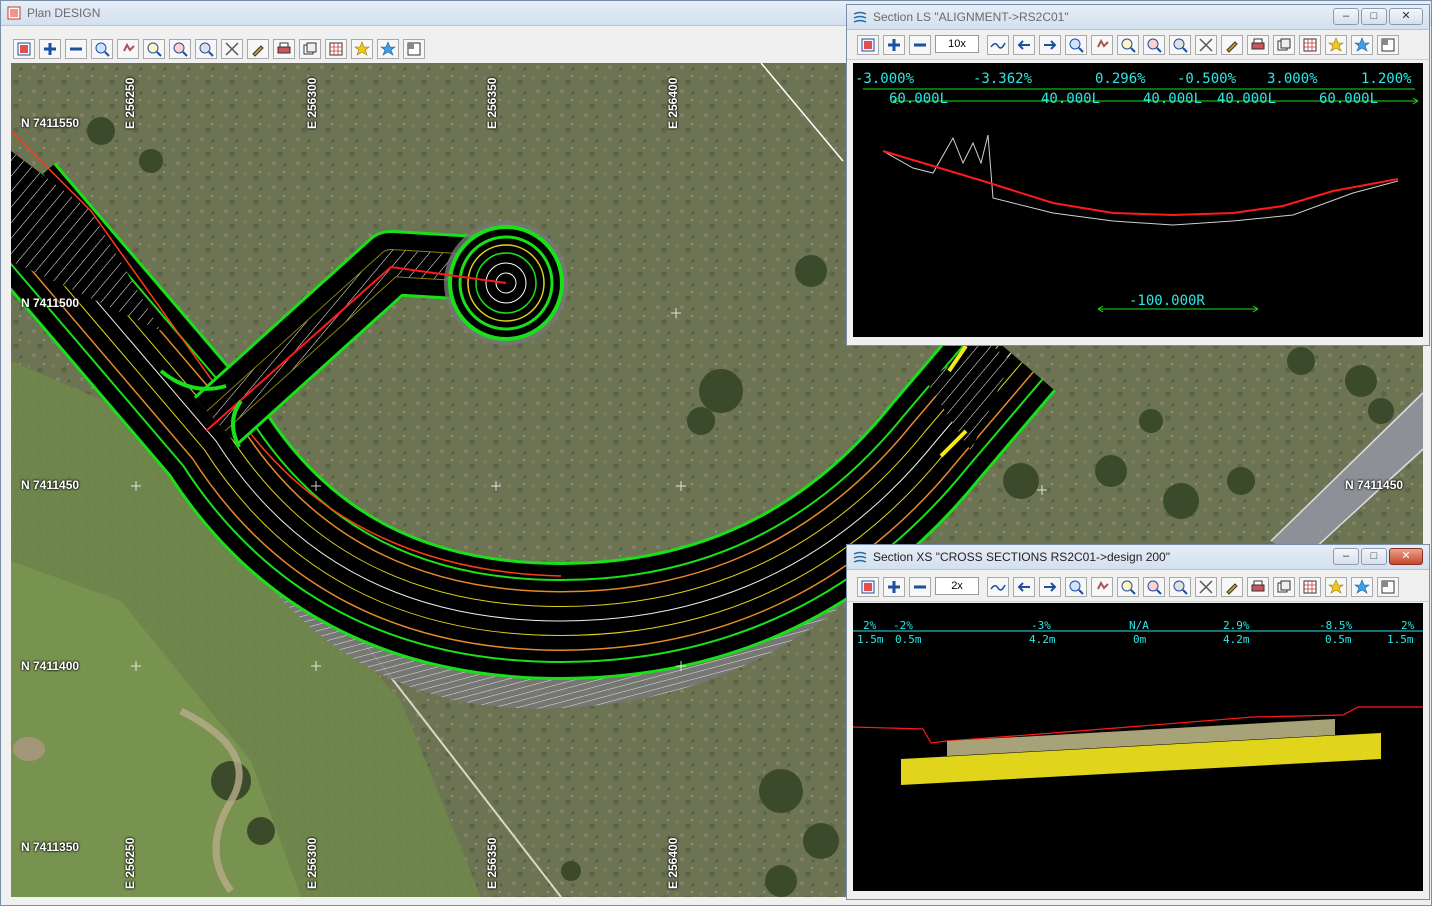  What do you see at coordinates (885, 79) in the screenshot?
I see `ls-grade: -3.000%` at bounding box center [885, 79].